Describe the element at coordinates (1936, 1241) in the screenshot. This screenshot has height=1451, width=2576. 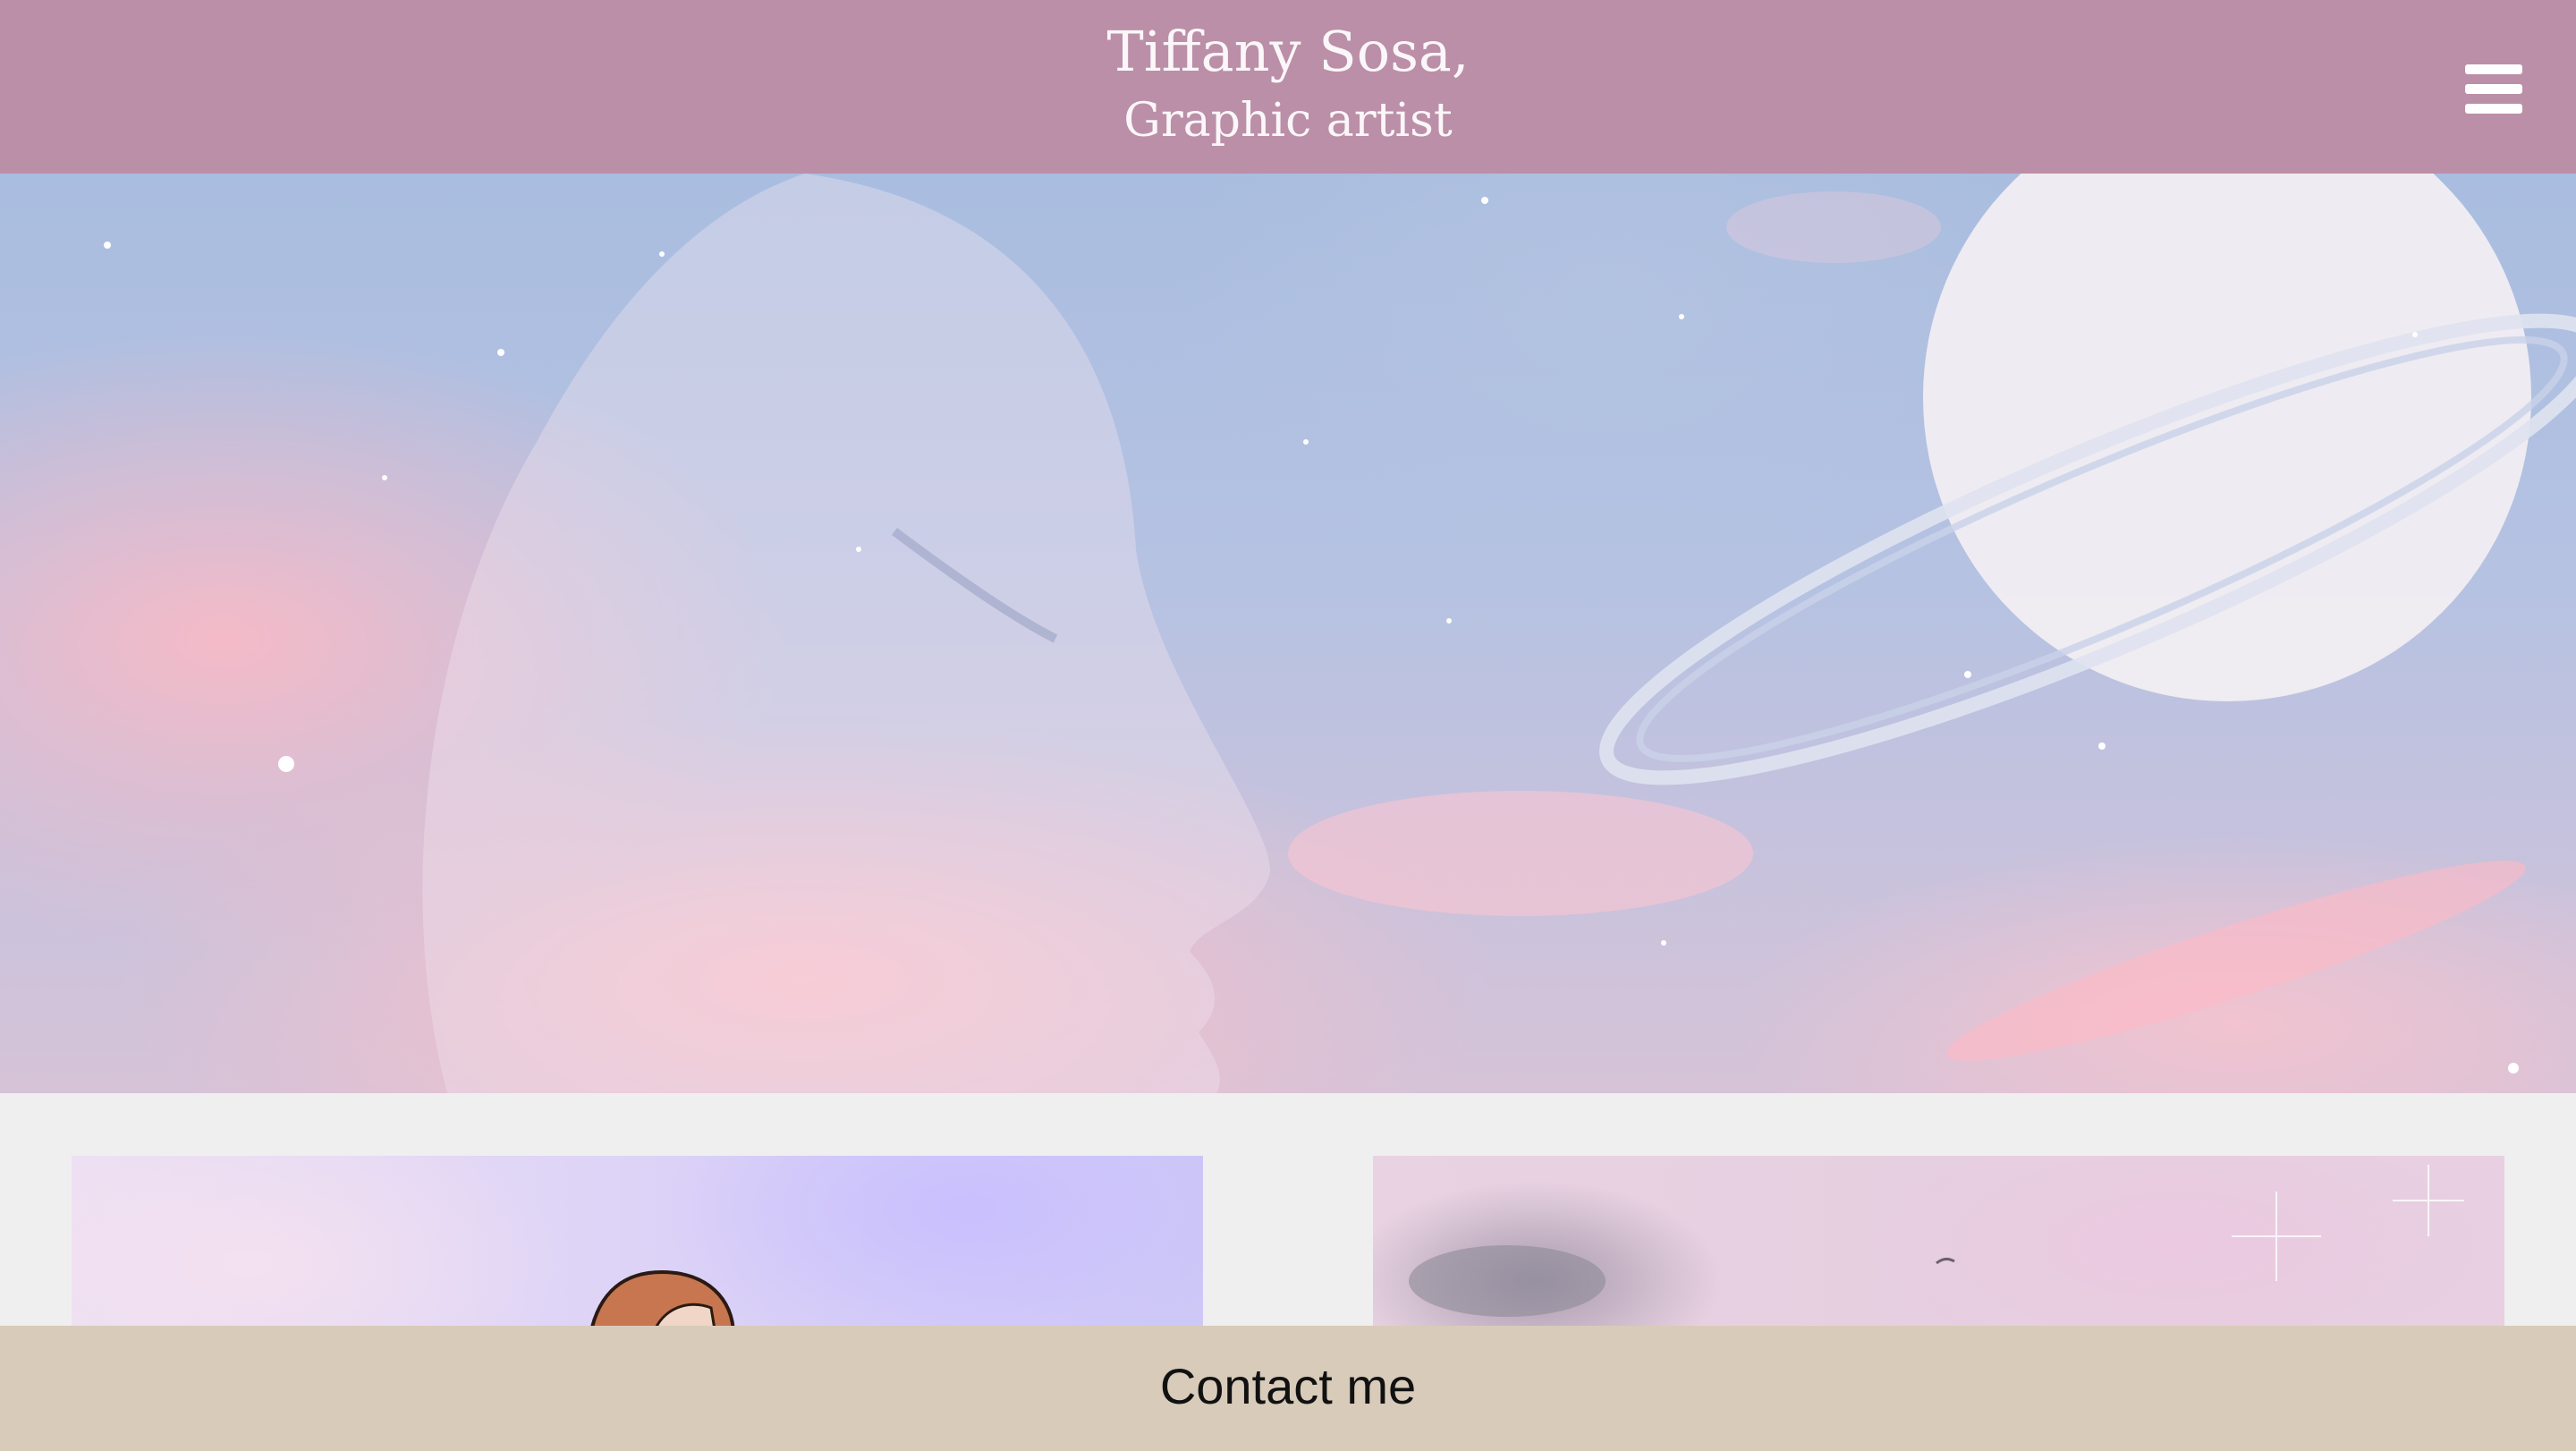
I see `sky-artwork` at that location.